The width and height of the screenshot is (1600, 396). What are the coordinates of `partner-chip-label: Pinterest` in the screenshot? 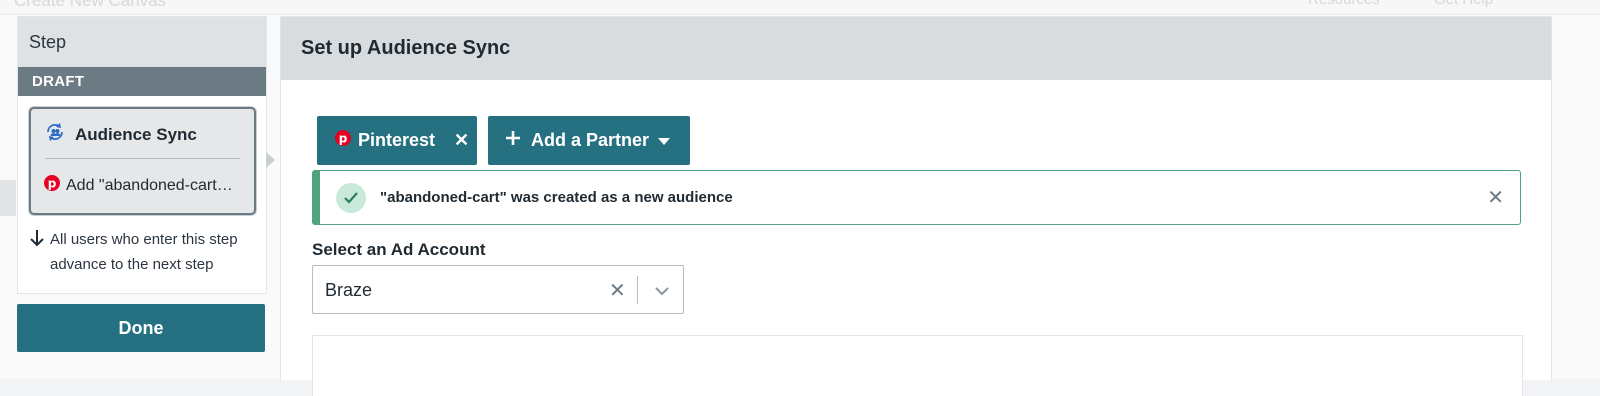 It's located at (397, 140).